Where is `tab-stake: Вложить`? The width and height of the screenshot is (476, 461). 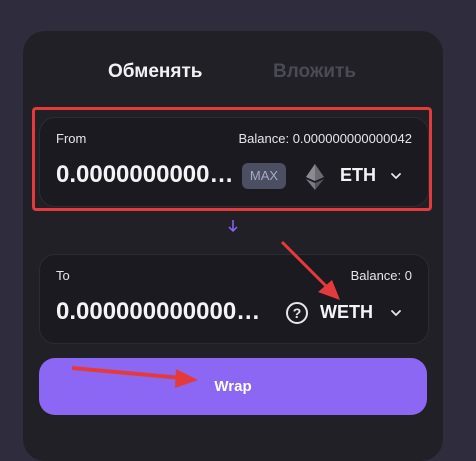
tab-stake: Вложить is located at coordinates (314, 72).